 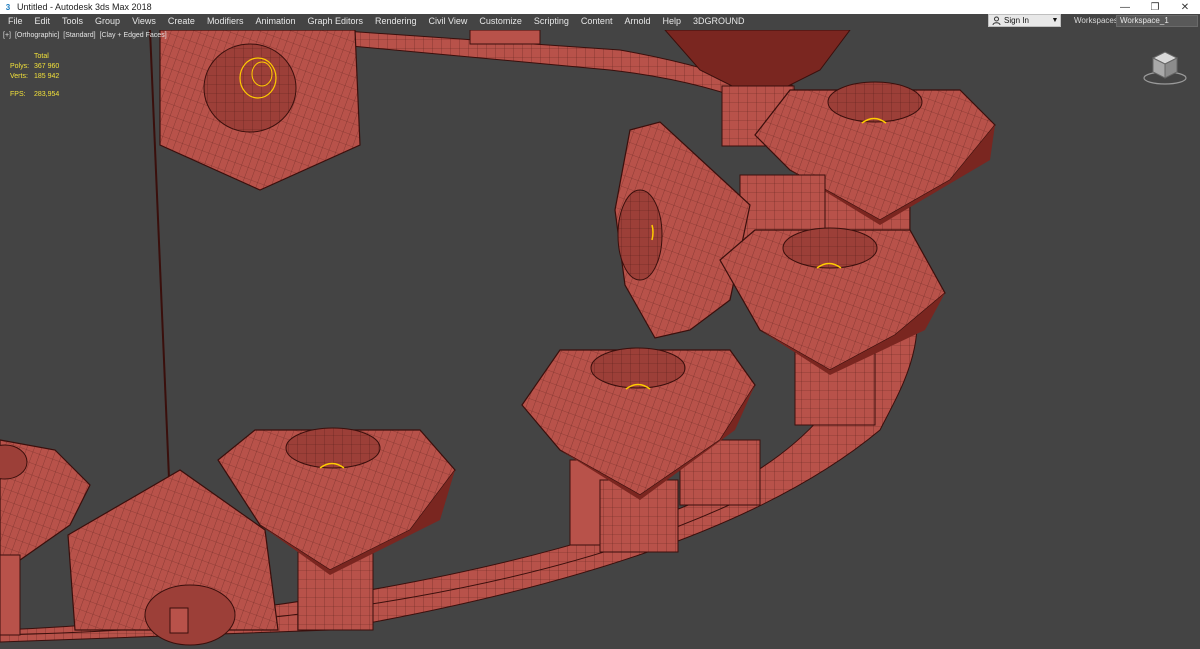 I want to click on menu-civil-view: Civil View, so click(x=448, y=21).